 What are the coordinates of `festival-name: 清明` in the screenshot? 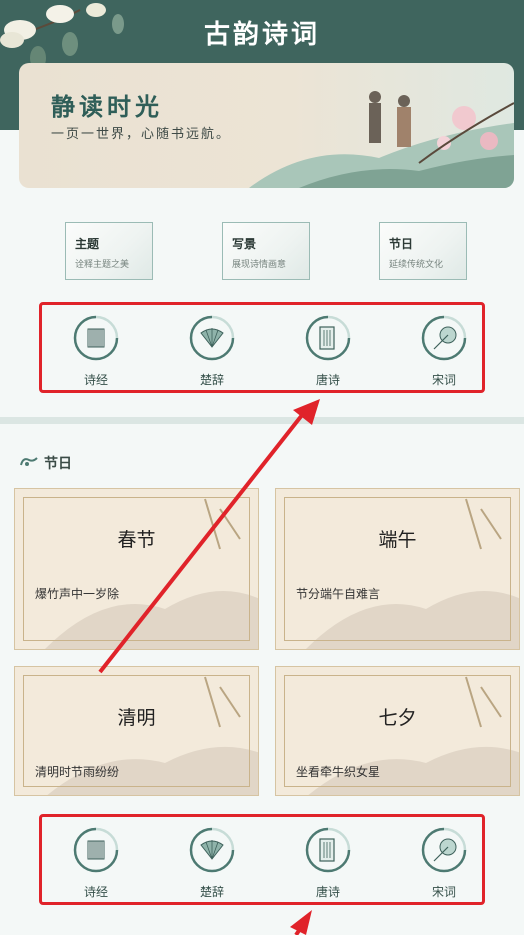 It's located at (136, 718).